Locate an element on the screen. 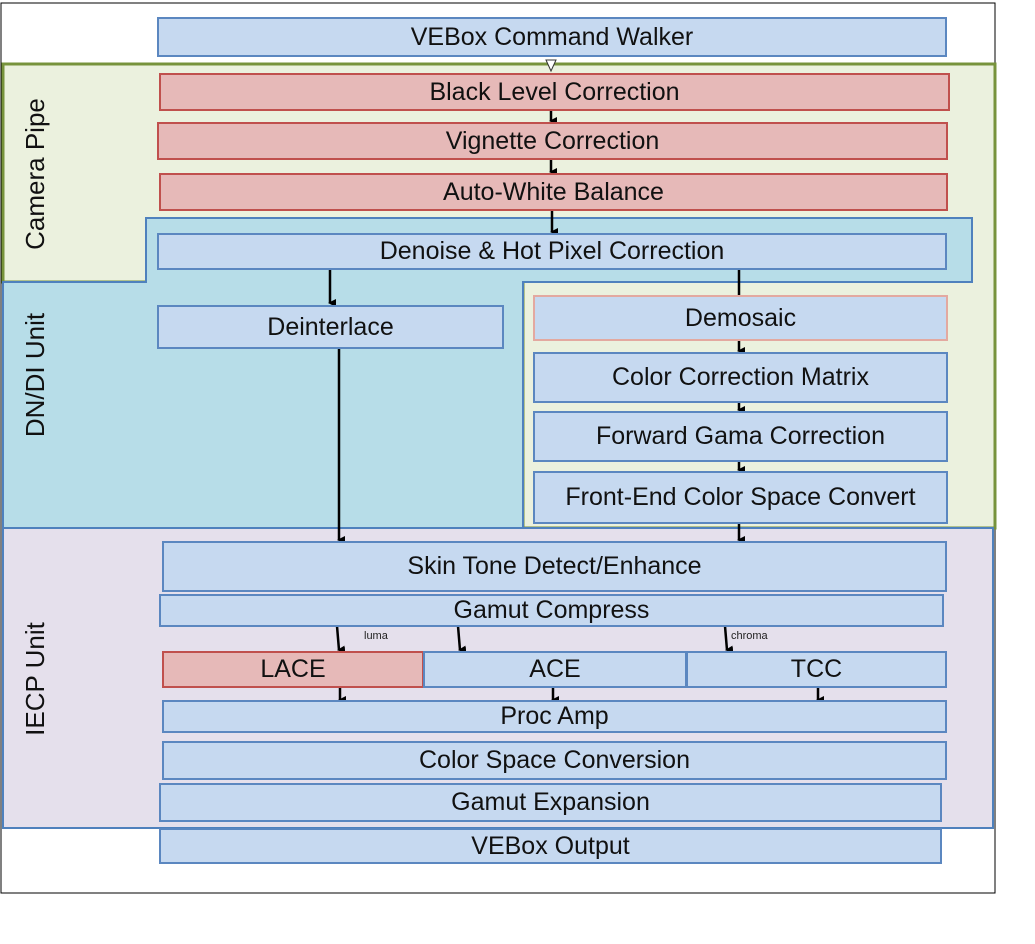  lace-box: LACE is located at coordinates (293, 669).